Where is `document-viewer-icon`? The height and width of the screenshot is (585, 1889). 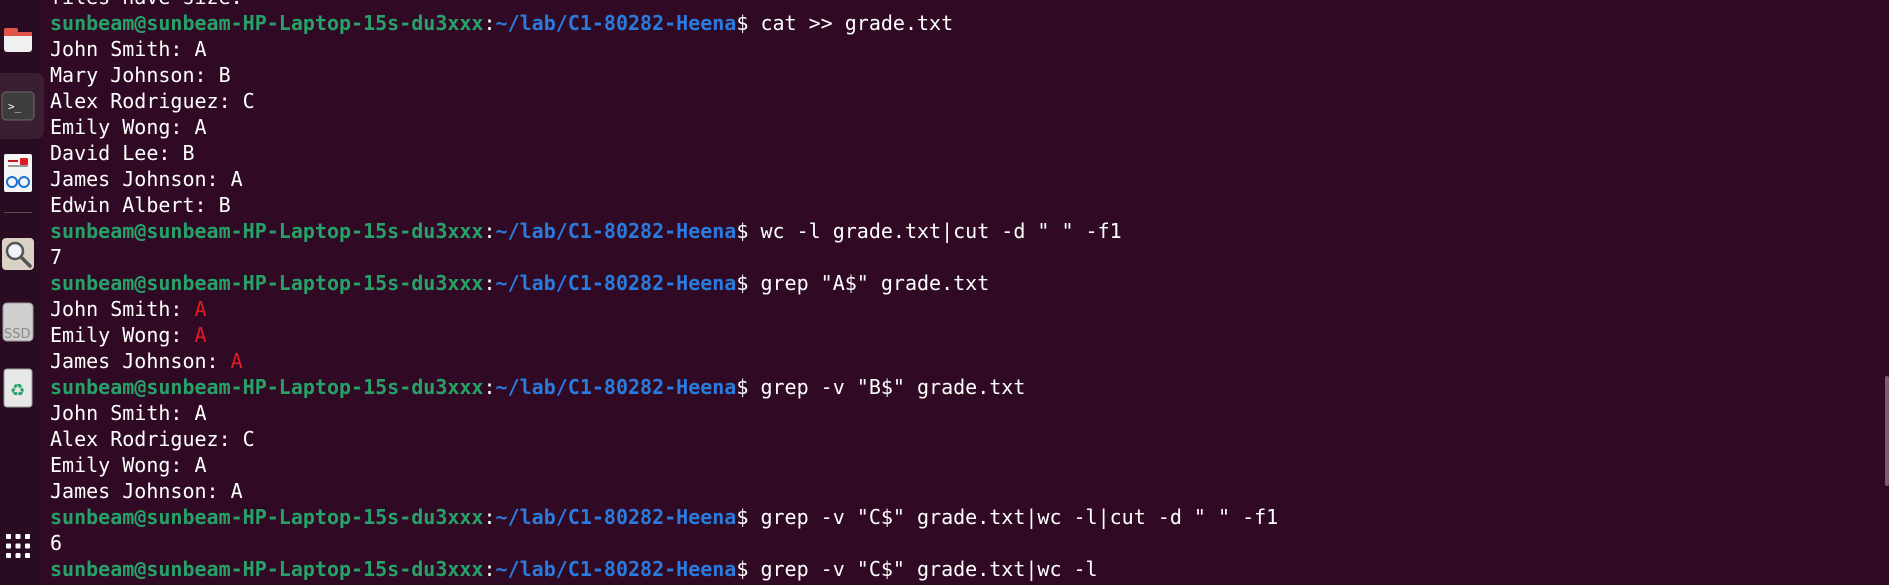 document-viewer-icon is located at coordinates (18, 173).